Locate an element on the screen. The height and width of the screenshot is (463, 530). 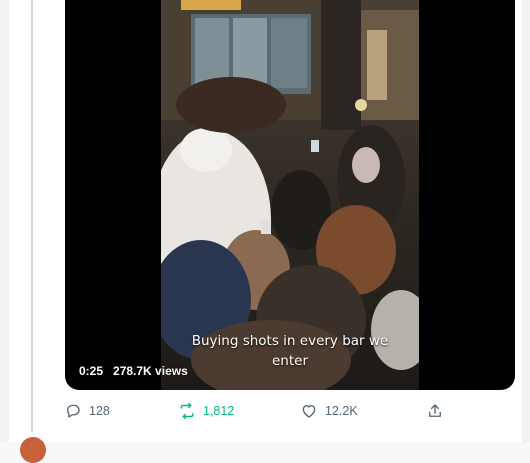
reply-count: 128 is located at coordinates (99, 411).